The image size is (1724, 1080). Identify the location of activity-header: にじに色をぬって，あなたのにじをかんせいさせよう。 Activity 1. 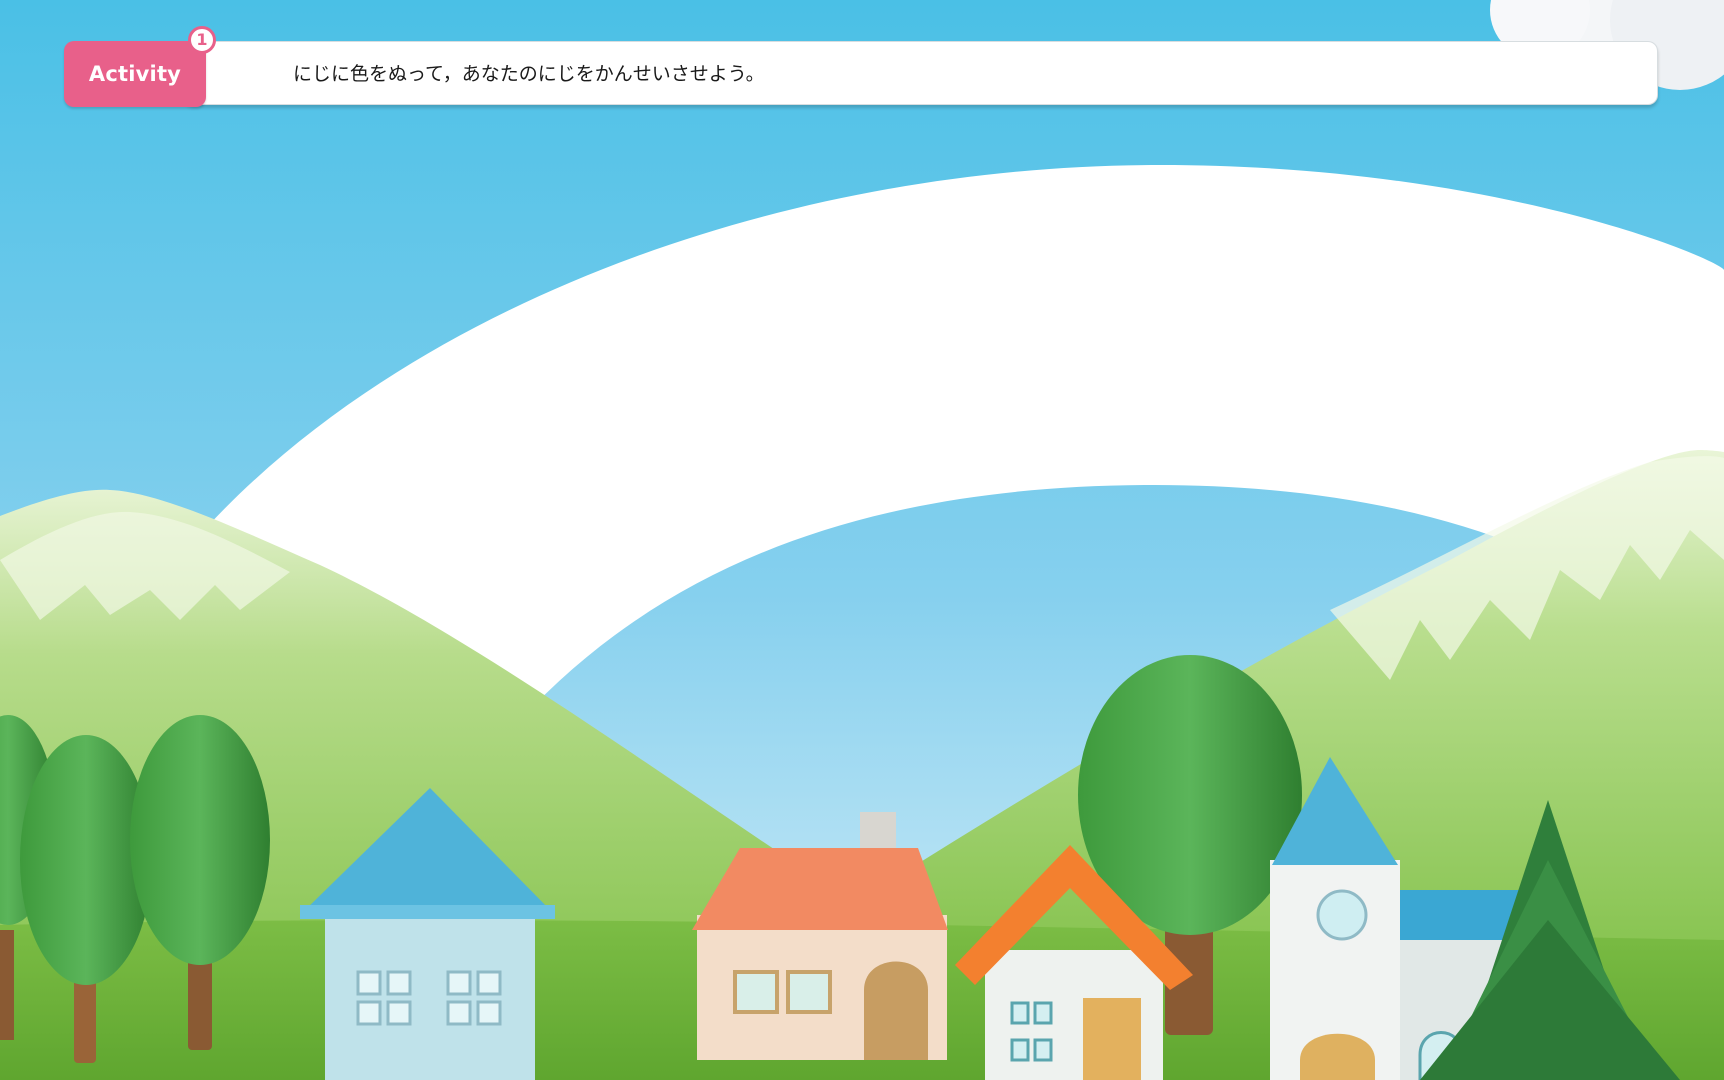
(861, 66).